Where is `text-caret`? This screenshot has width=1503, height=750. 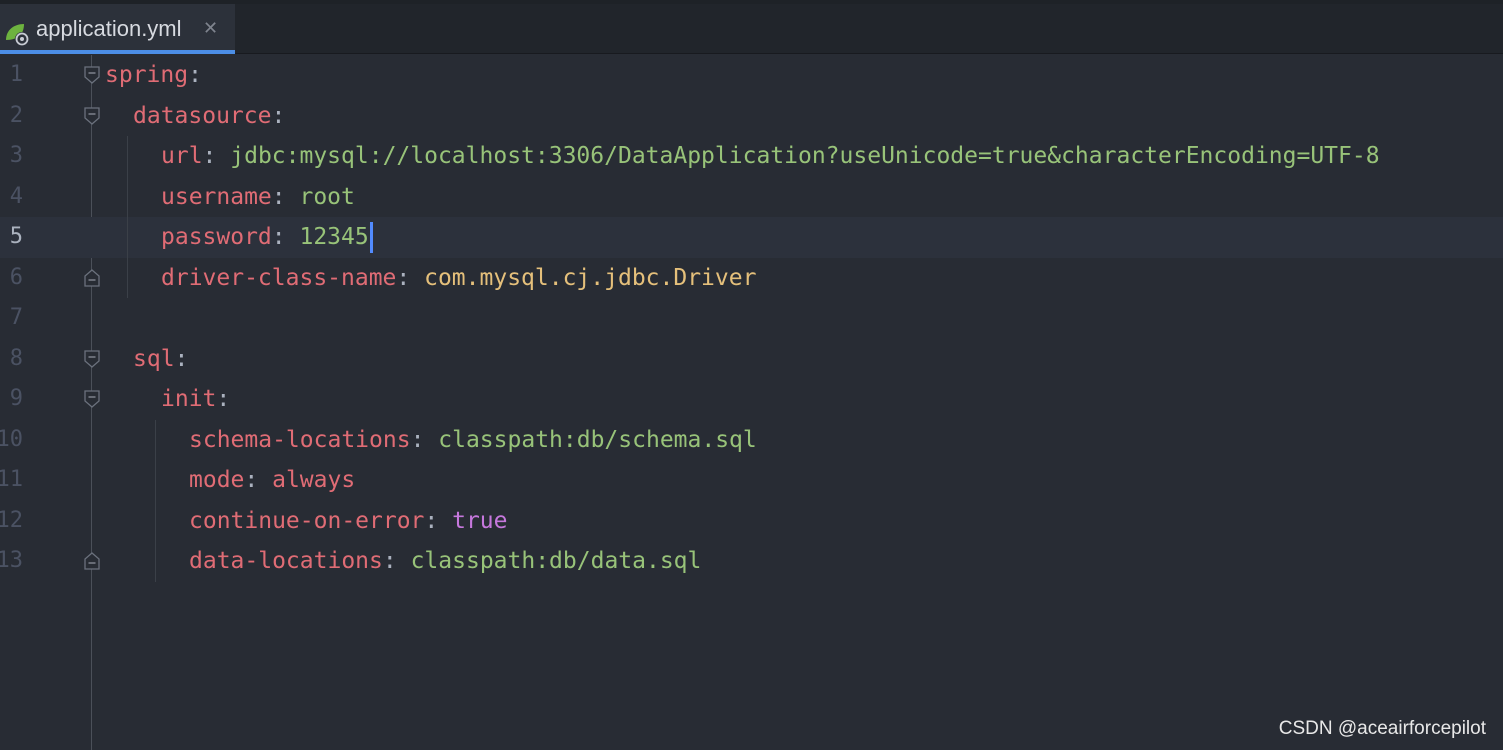 text-caret is located at coordinates (371, 237).